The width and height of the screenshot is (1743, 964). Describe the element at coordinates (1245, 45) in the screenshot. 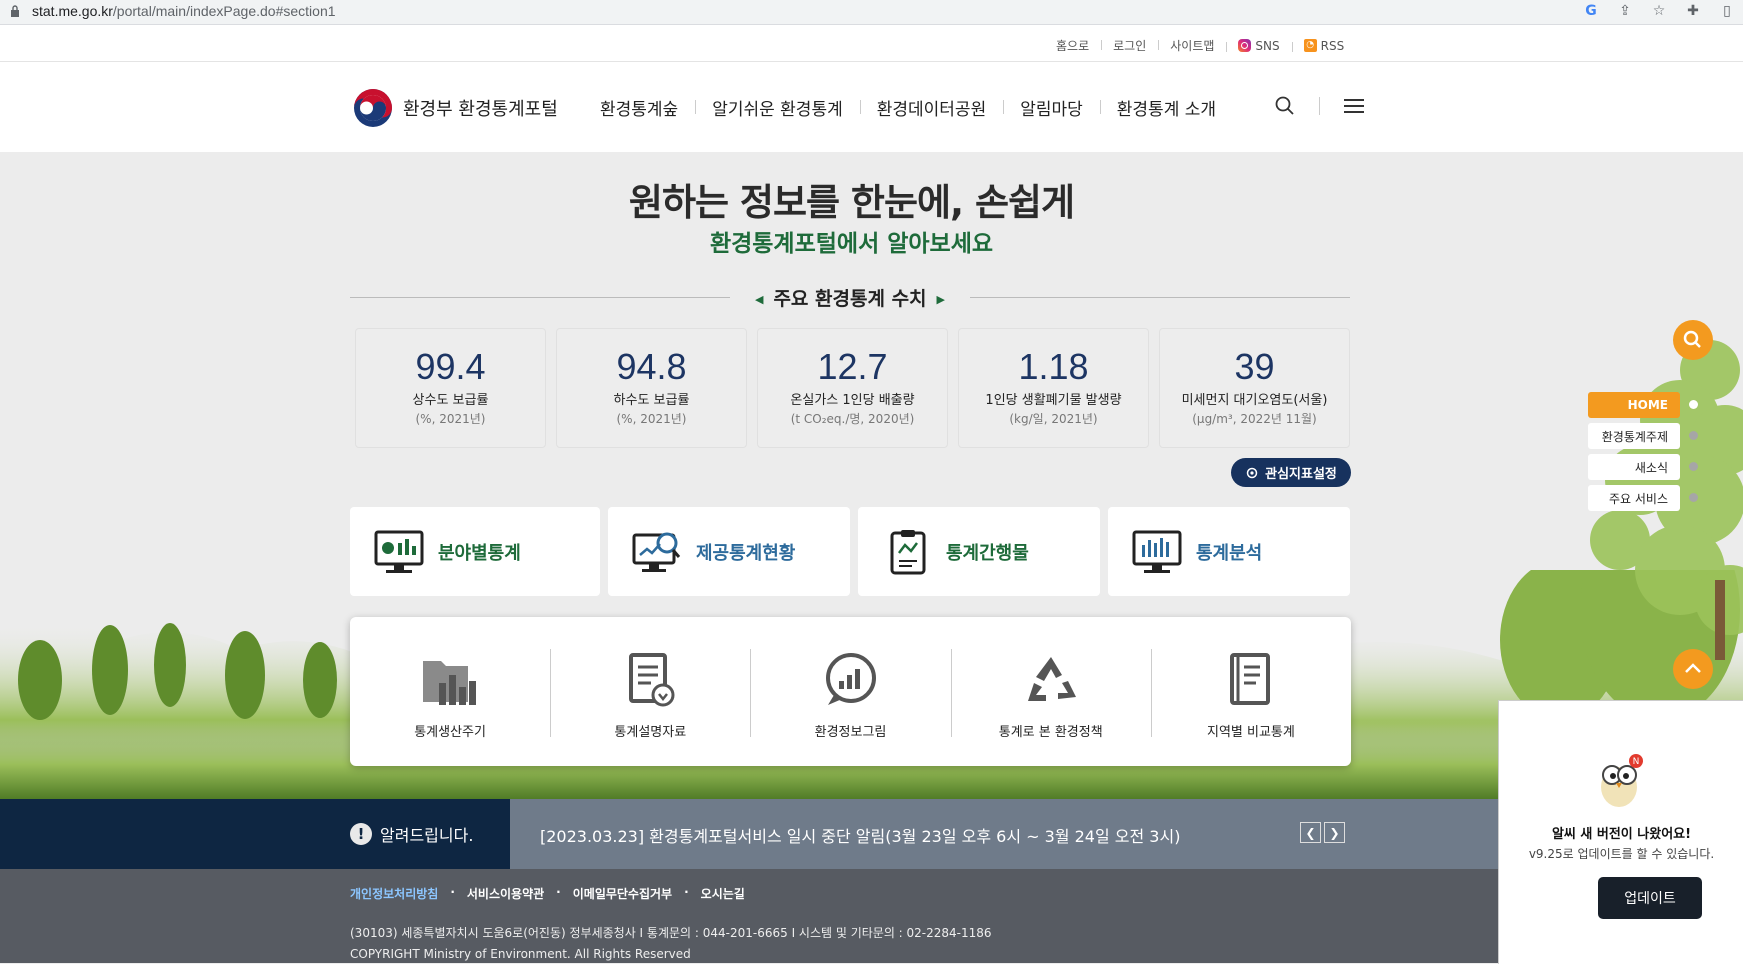

I see `instagram-icon` at that location.